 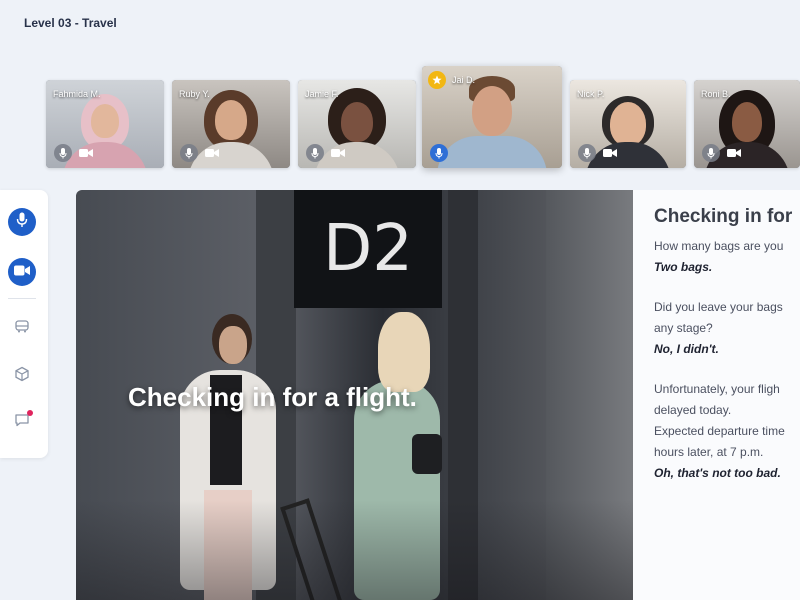 I want to click on dialogue-answer: Oh, that's not too bad., so click(x=717, y=473).